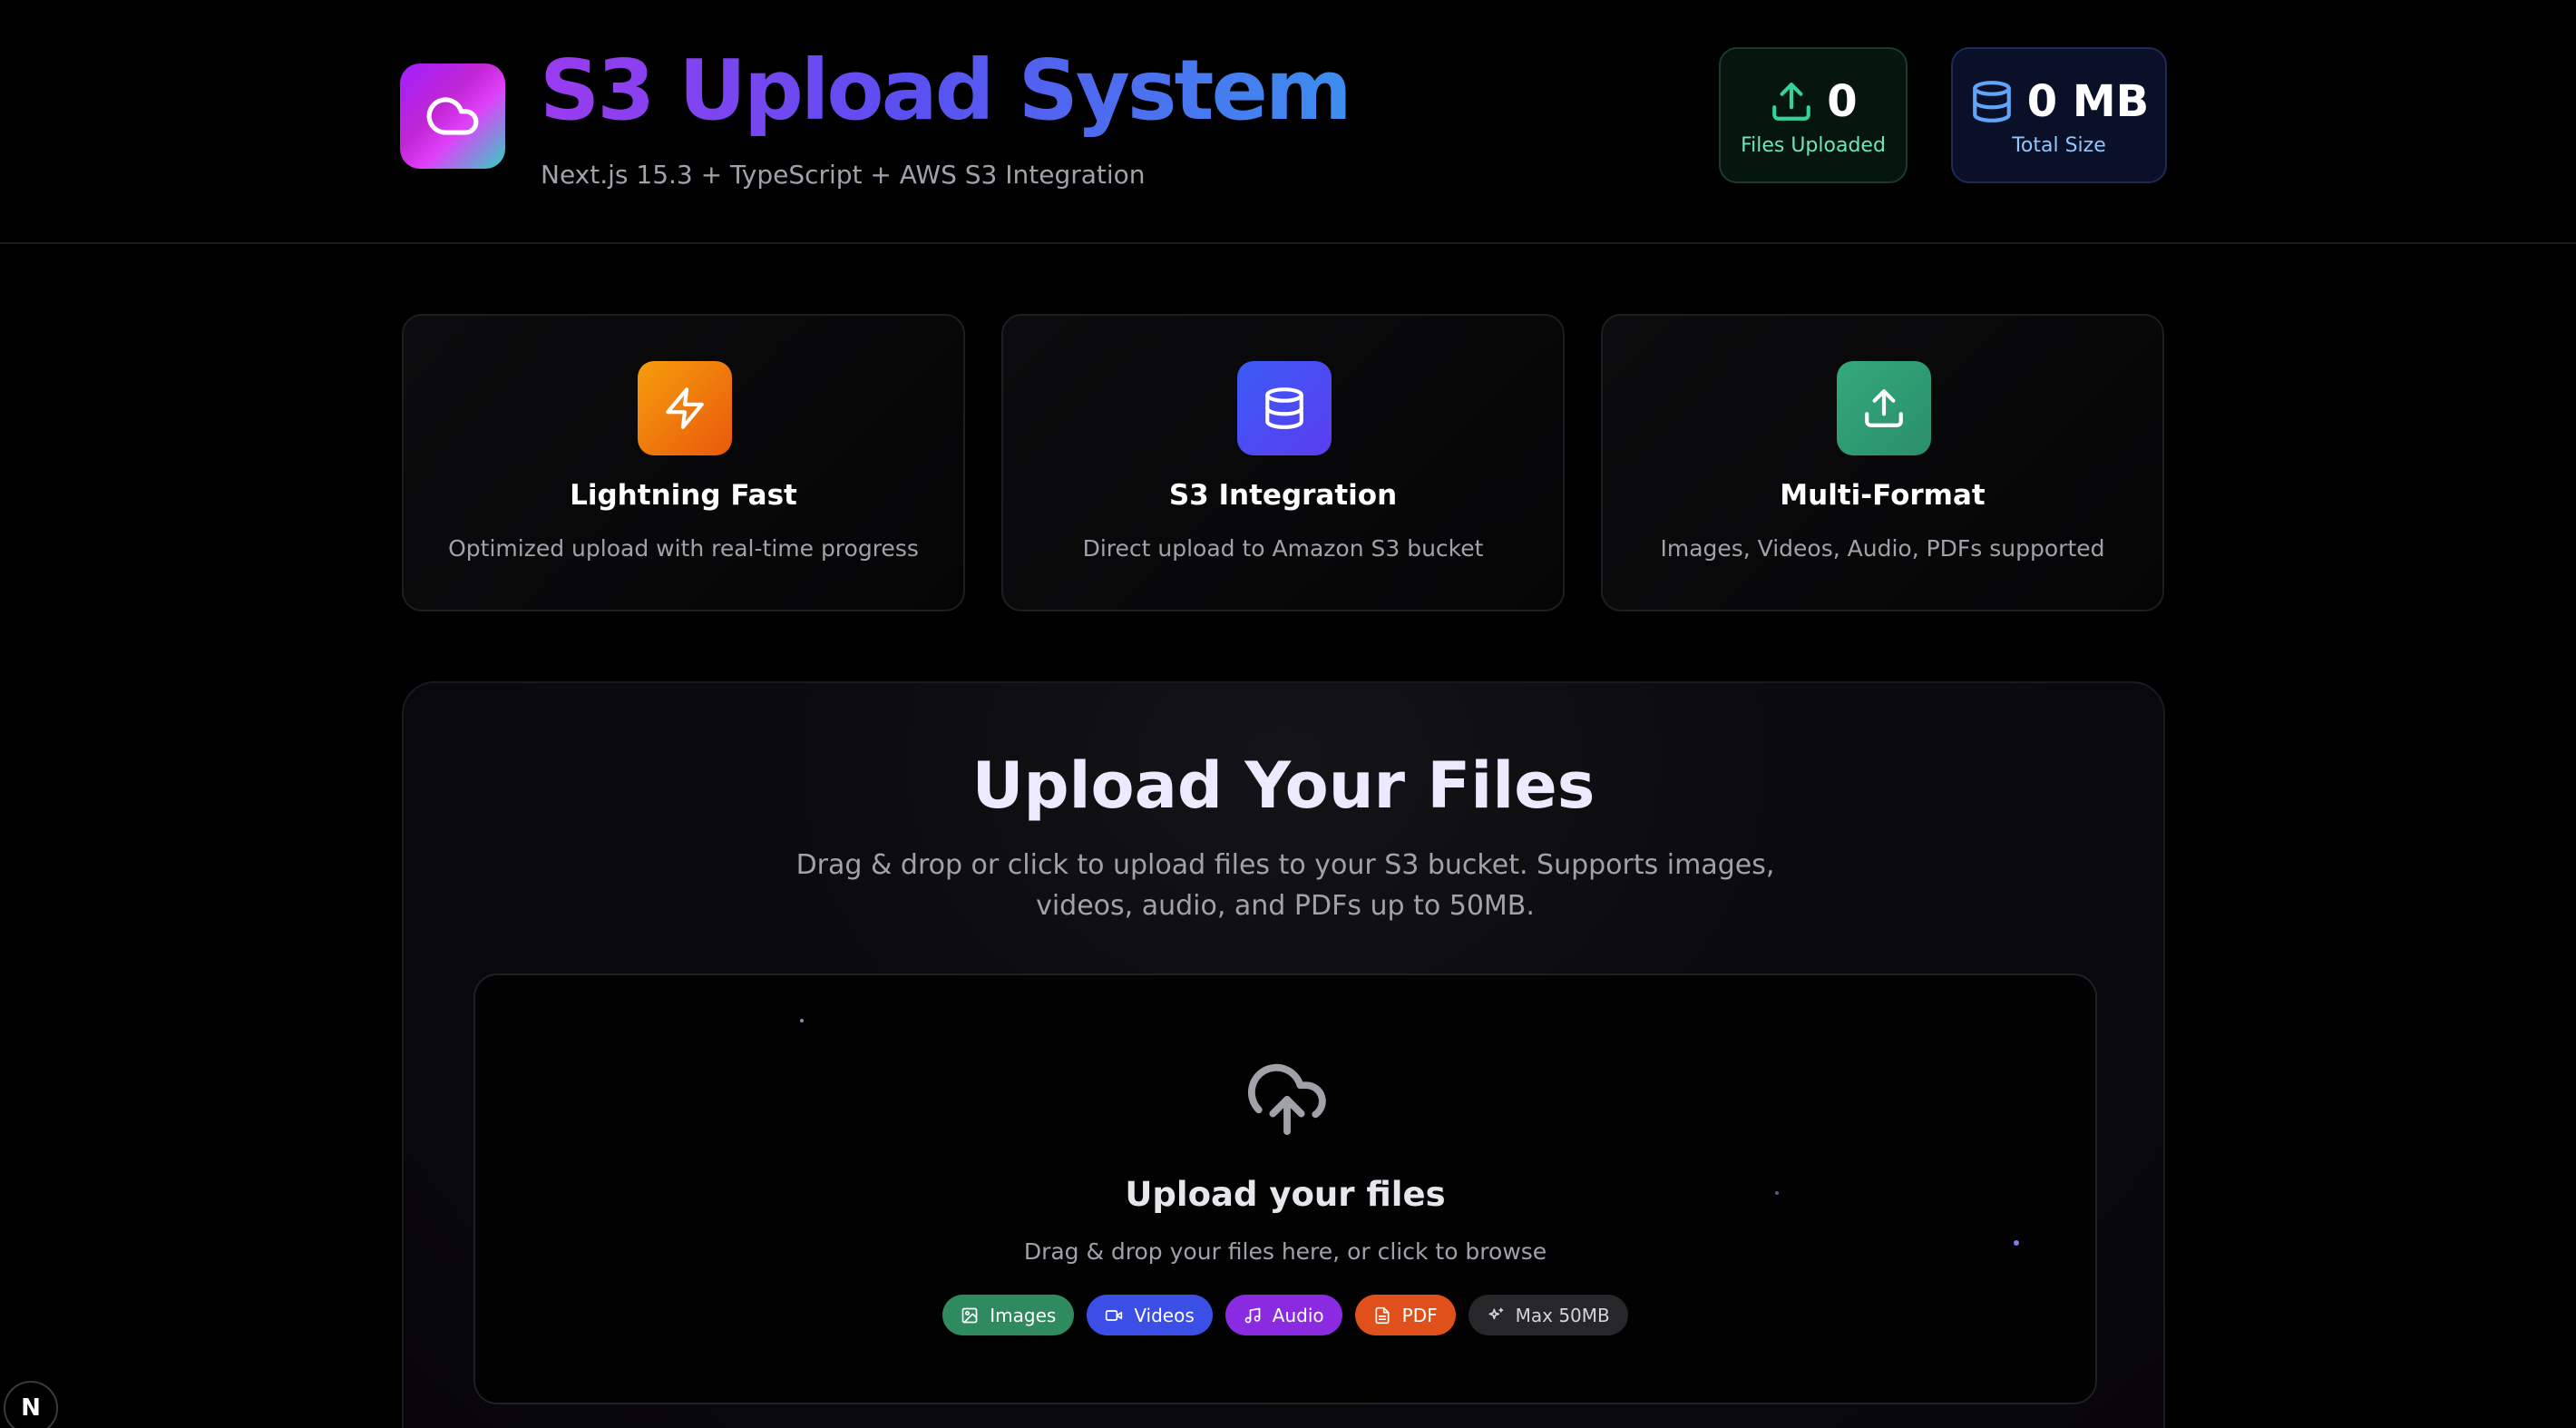 Image resolution: width=2576 pixels, height=1428 pixels. What do you see at coordinates (1382, 1315) in the screenshot?
I see `file-icon` at bounding box center [1382, 1315].